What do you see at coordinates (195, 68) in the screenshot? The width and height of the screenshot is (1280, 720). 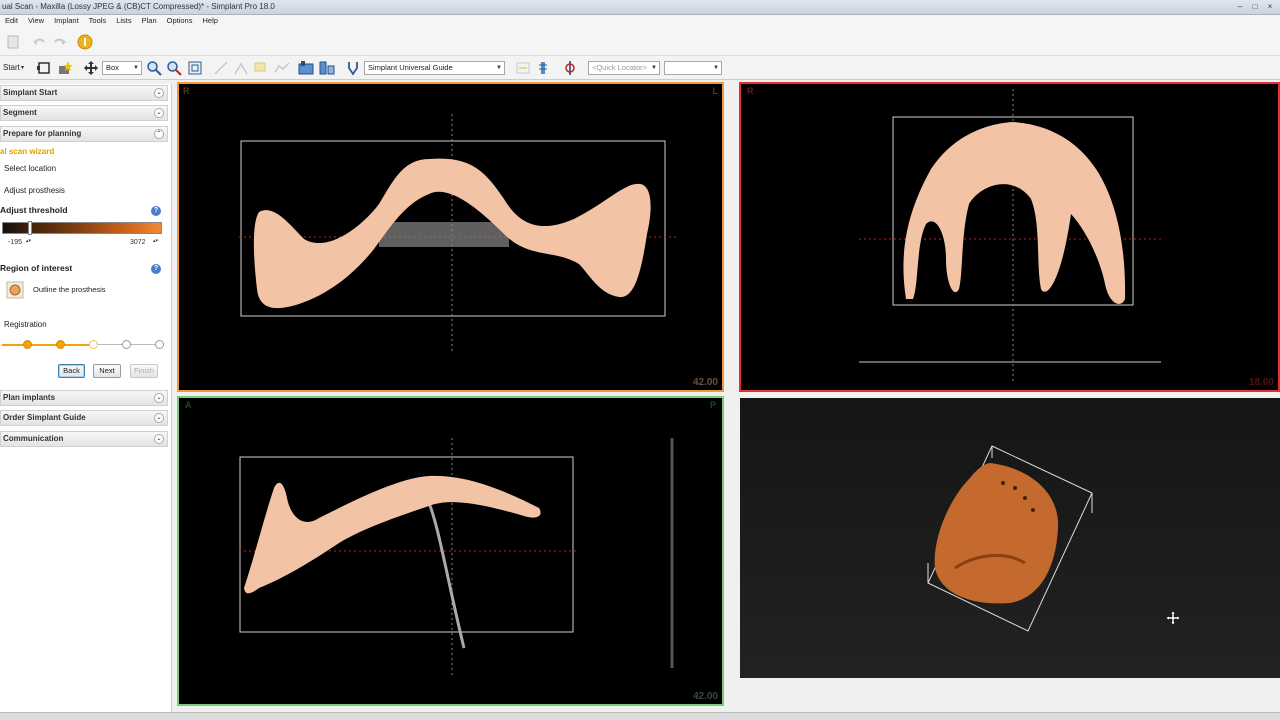 I see `fit-view-icon` at bounding box center [195, 68].